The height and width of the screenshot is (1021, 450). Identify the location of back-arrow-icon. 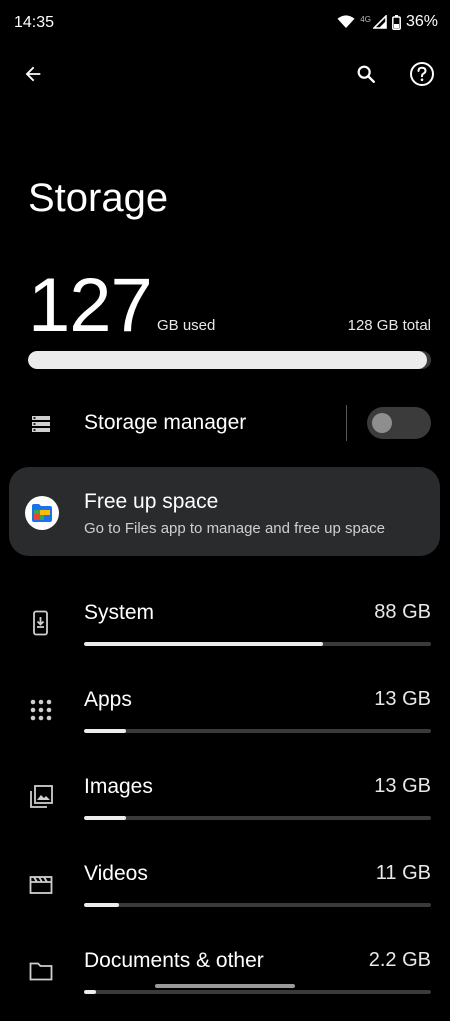
(33, 76).